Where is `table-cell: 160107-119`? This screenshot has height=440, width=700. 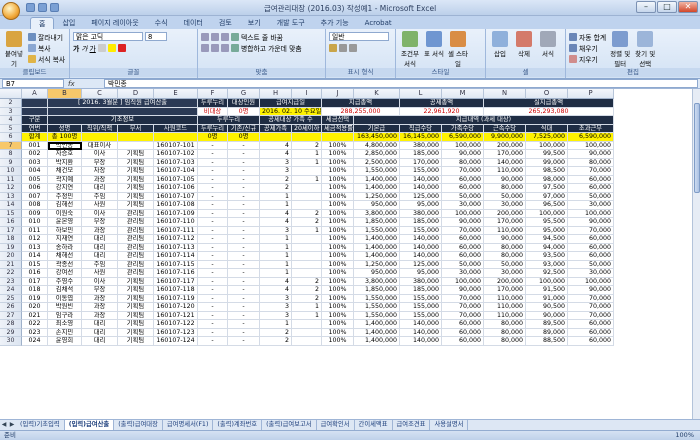 table-cell: 160107-119 is located at coordinates (176, 298).